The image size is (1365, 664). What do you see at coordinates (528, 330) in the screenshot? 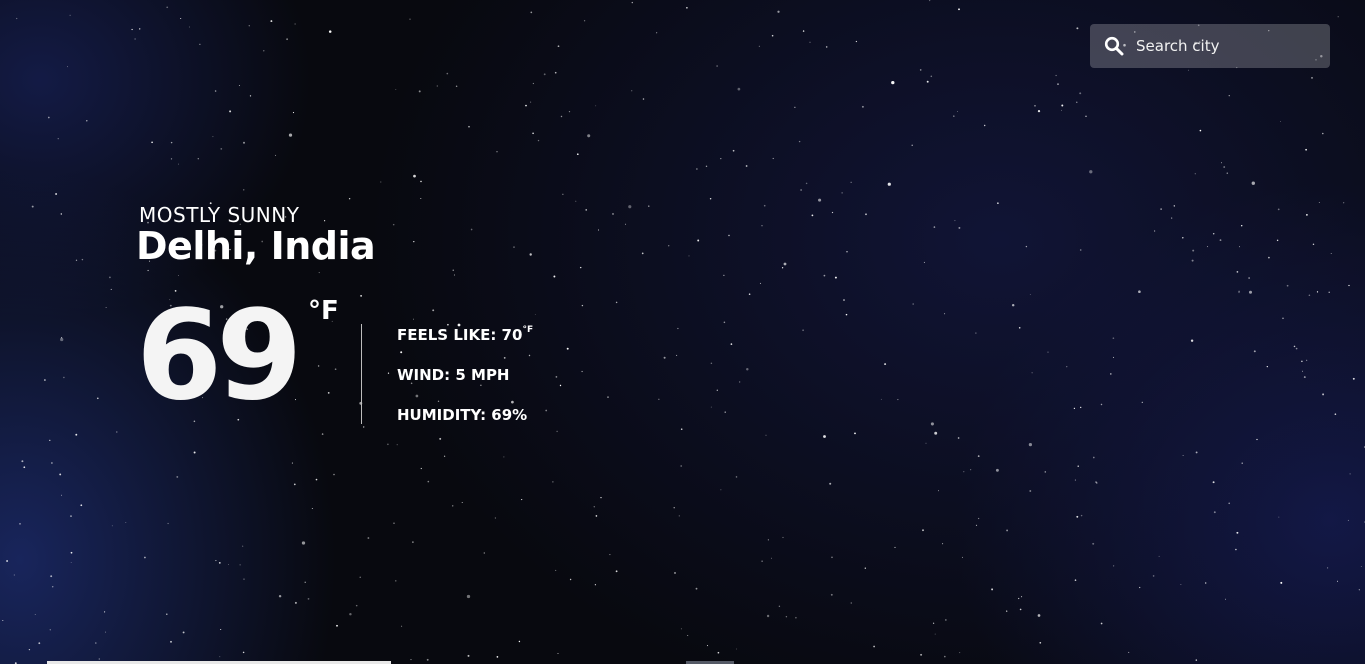
I see `feels-like-unit: °F` at bounding box center [528, 330].